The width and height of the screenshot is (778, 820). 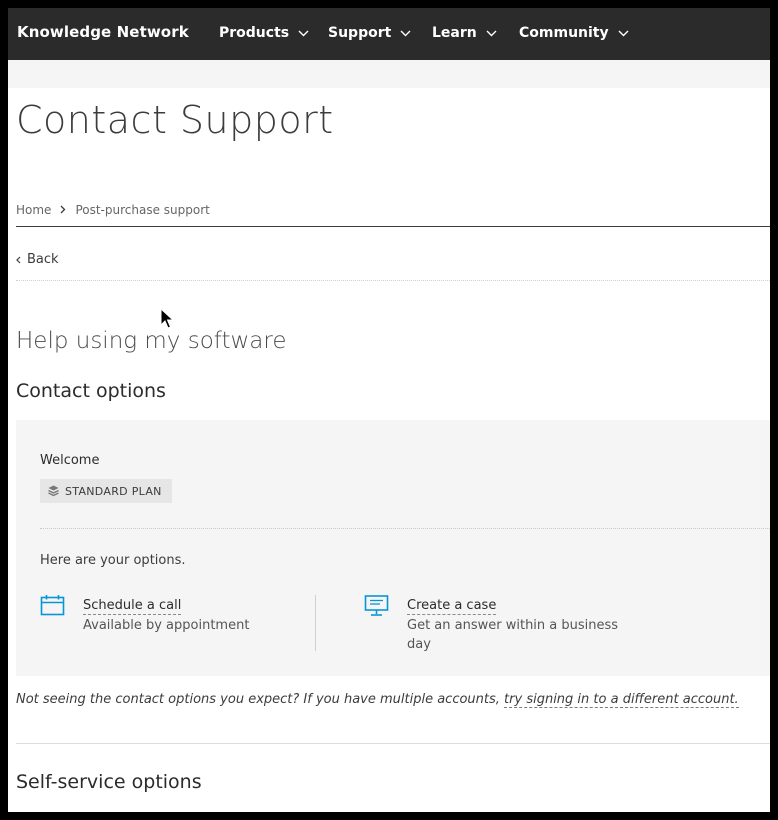 What do you see at coordinates (113, 560) in the screenshot?
I see `options-intro: Here are your options.` at bounding box center [113, 560].